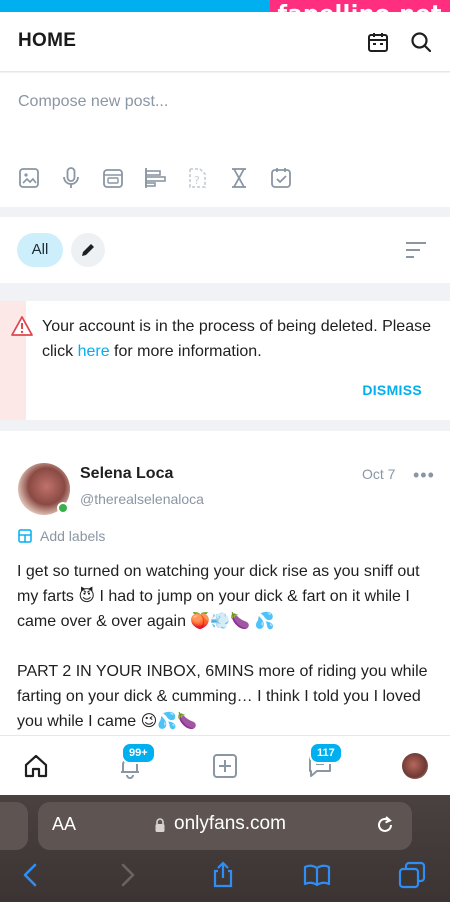 The image size is (450, 902). I want to click on browser-toolbar: AA onlyfans.com, so click(225, 848).